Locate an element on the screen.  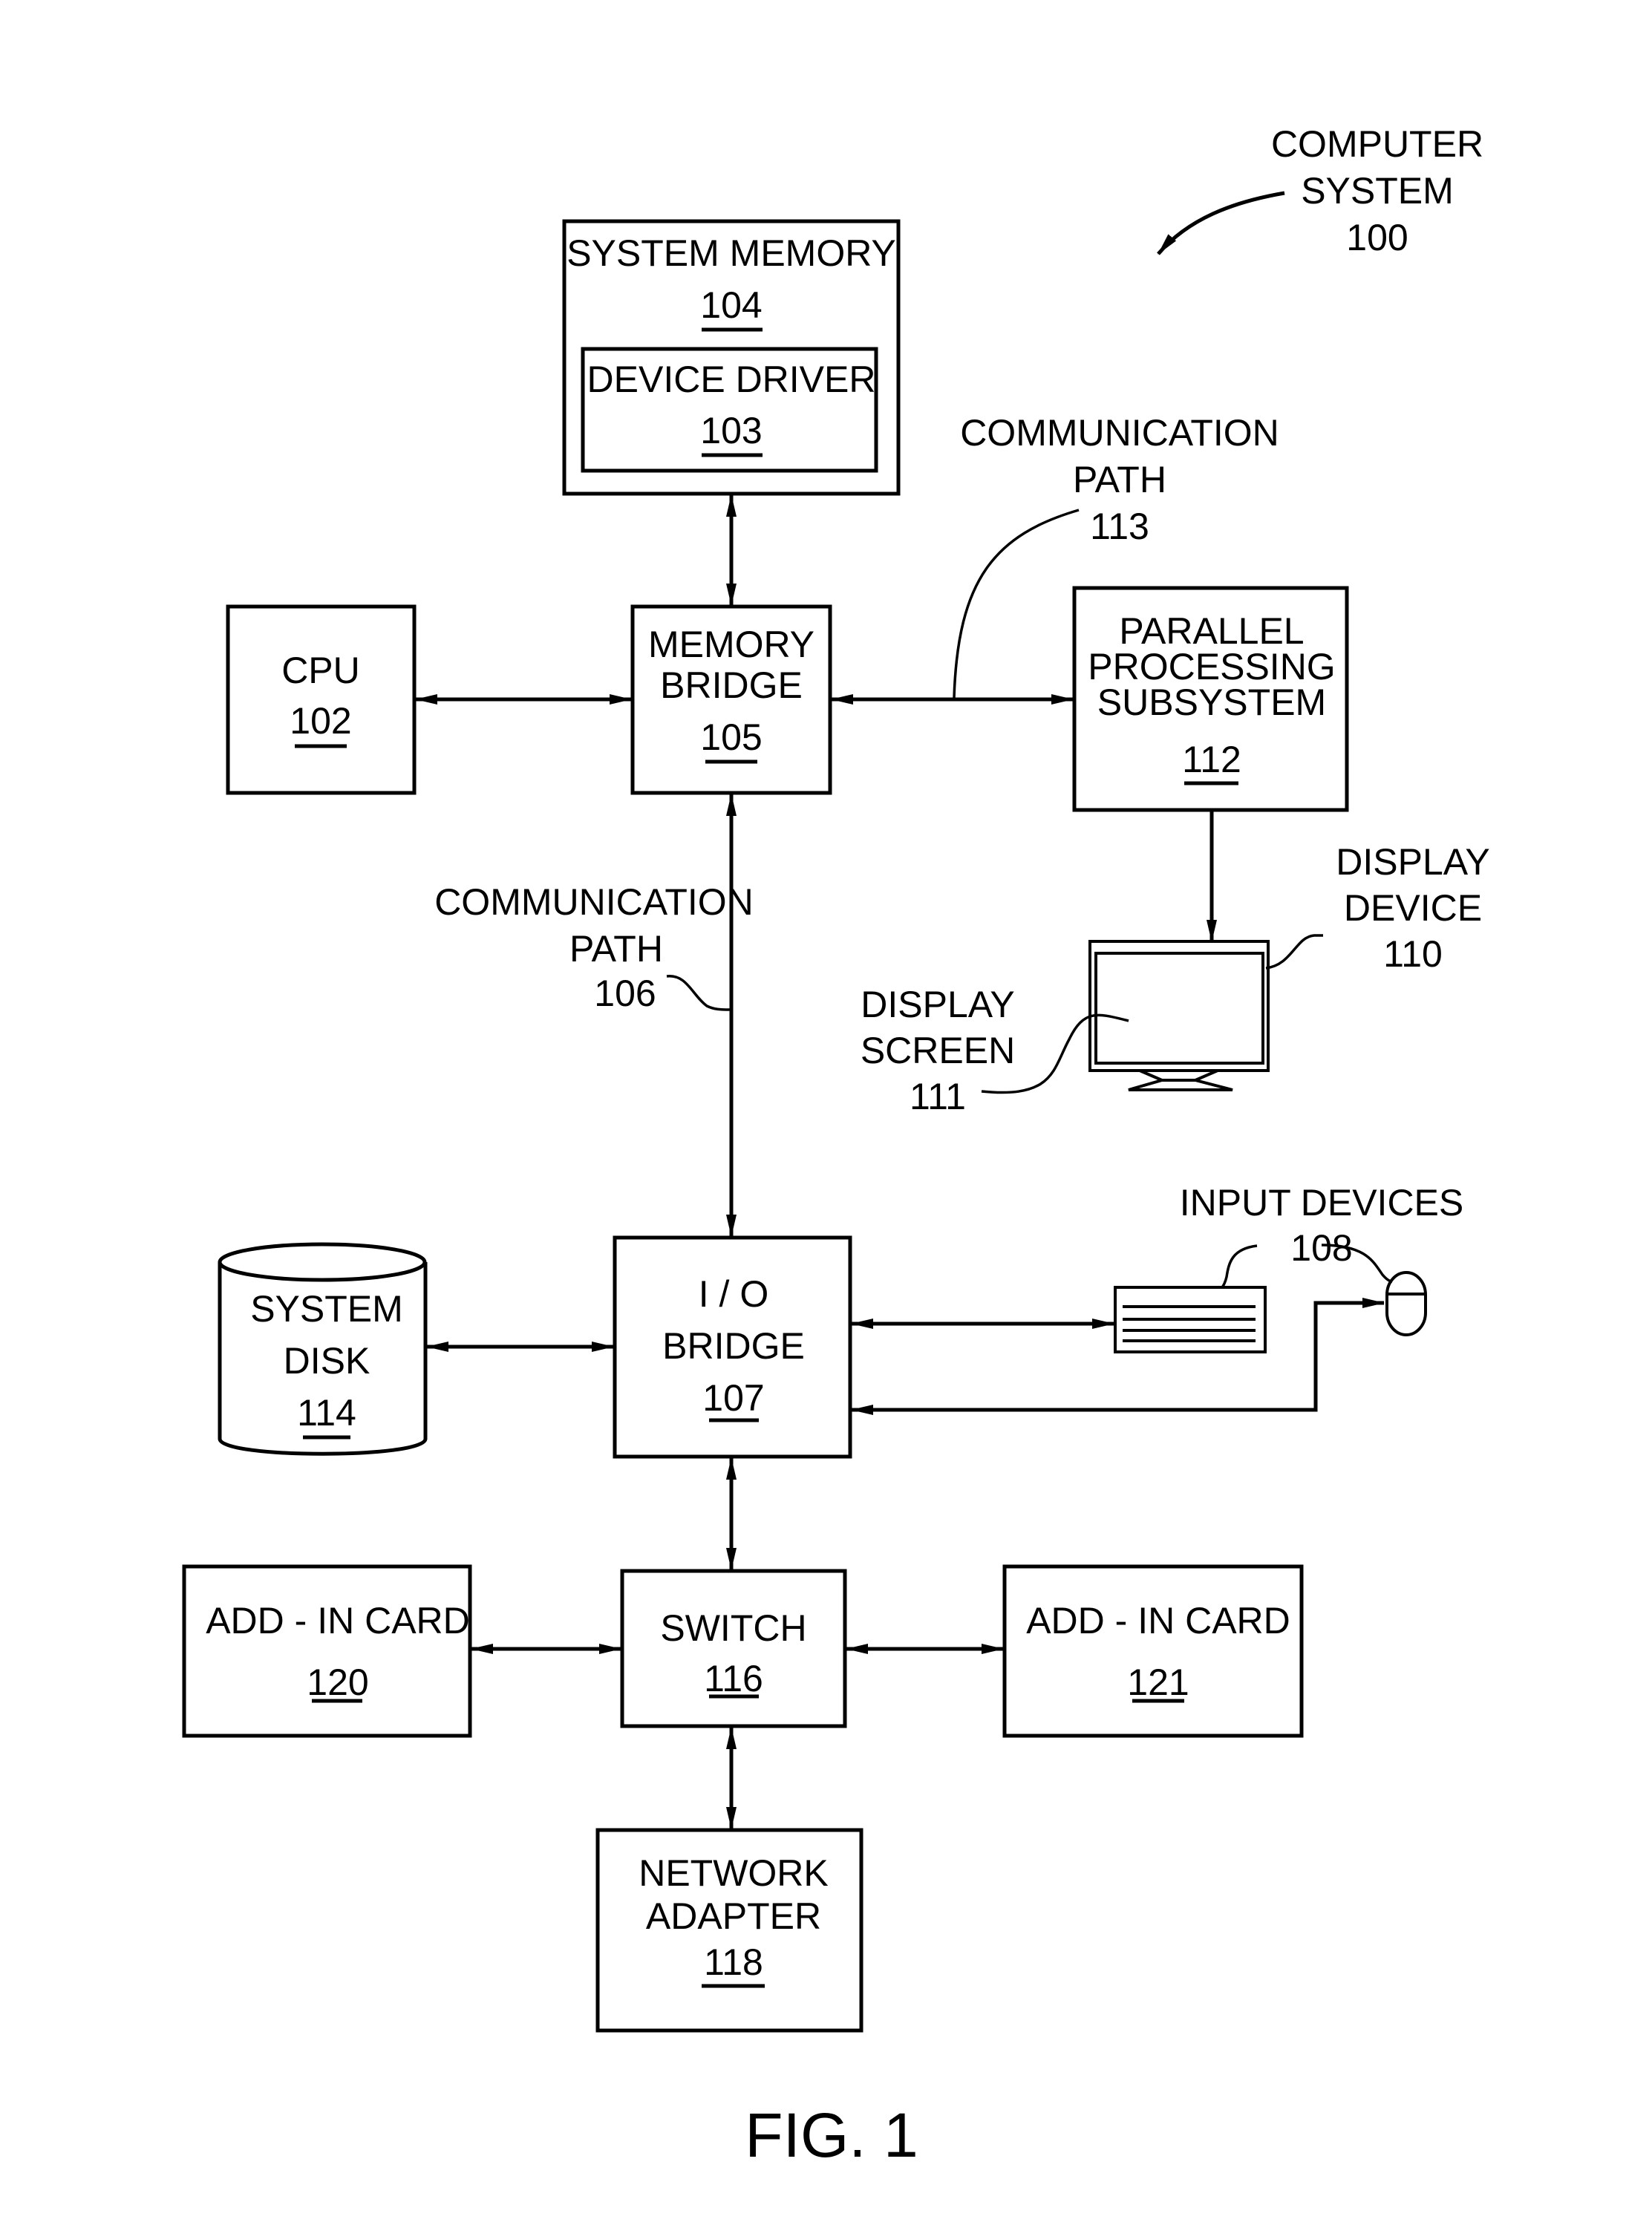
display-device is located at coordinates (1179, 1016).